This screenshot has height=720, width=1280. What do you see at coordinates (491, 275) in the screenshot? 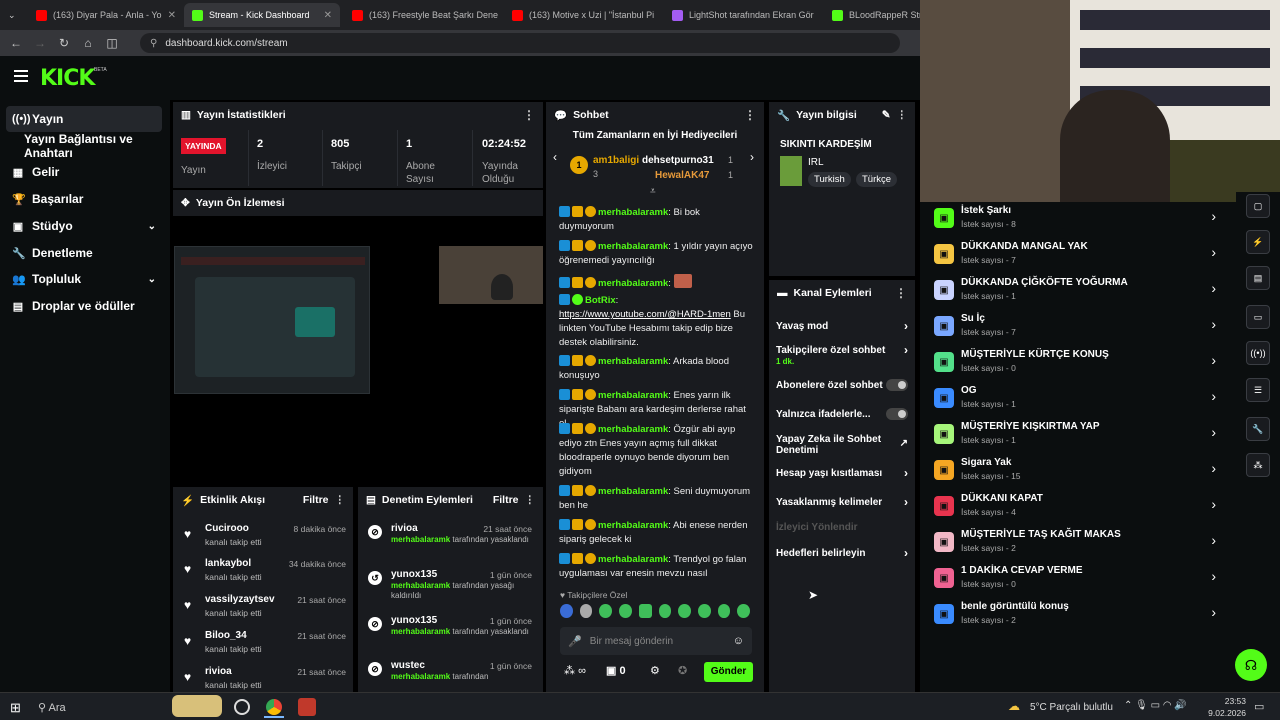
I see `preview-webcam` at bounding box center [491, 275].